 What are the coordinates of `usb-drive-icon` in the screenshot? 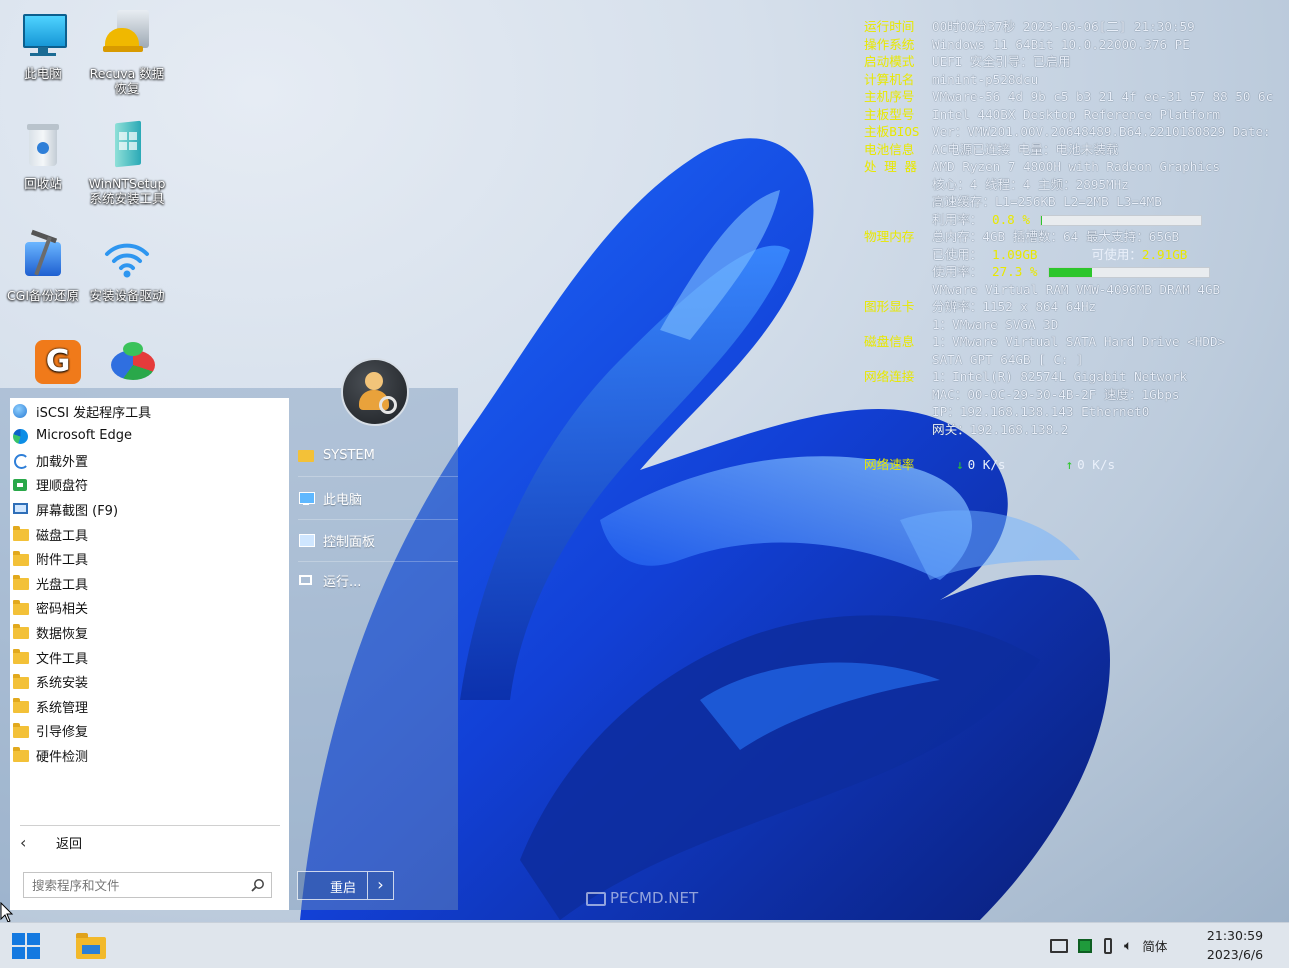 It's located at (1108, 945).